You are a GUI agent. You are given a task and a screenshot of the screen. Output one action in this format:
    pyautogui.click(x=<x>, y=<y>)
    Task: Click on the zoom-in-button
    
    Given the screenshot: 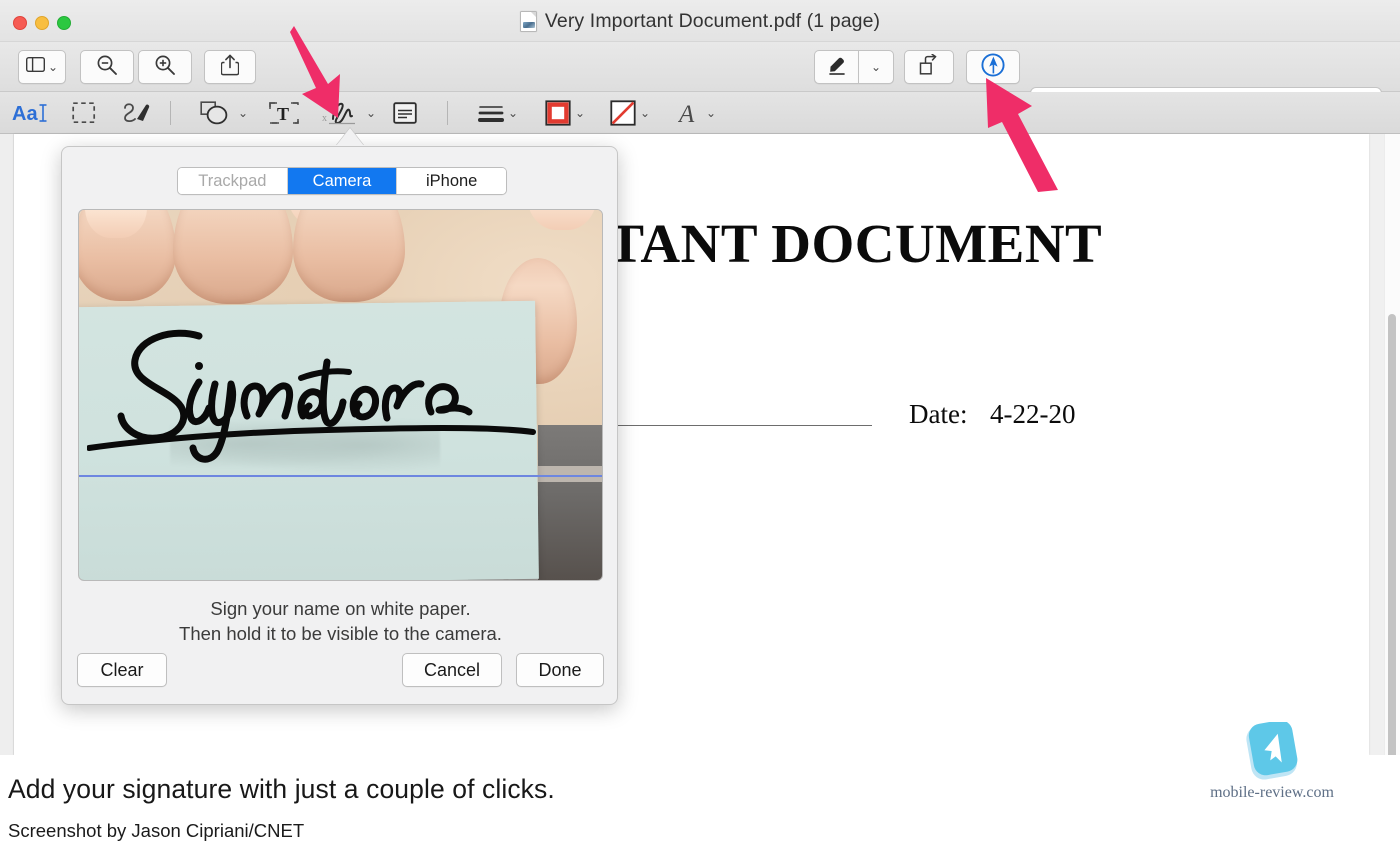 What is the action you would take?
    pyautogui.click(x=165, y=67)
    